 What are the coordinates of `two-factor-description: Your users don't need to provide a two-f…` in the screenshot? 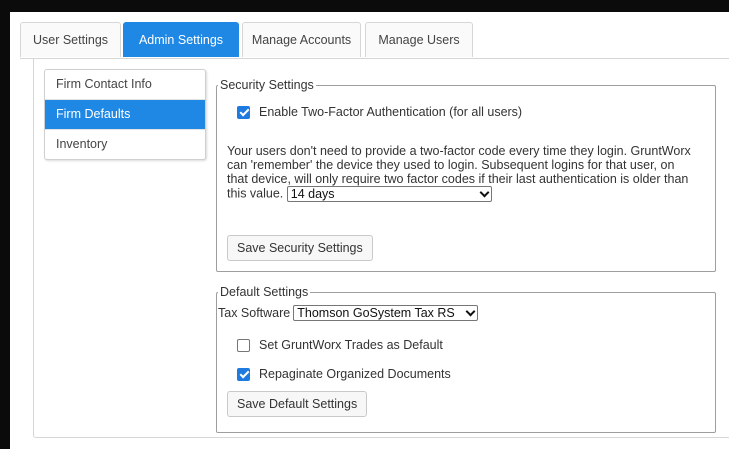 It's located at (462, 173).